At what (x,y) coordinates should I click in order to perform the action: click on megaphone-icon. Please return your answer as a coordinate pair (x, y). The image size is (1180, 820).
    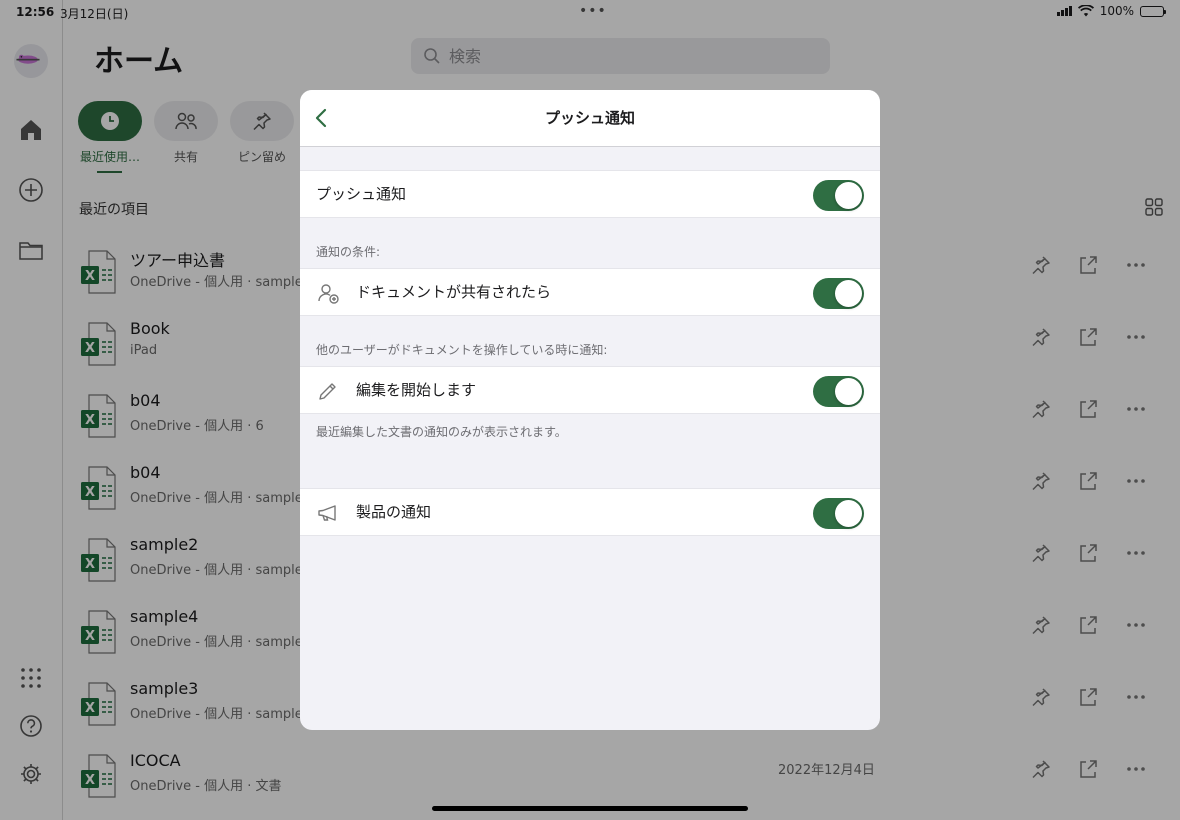
    Looking at the image, I should click on (328, 513).